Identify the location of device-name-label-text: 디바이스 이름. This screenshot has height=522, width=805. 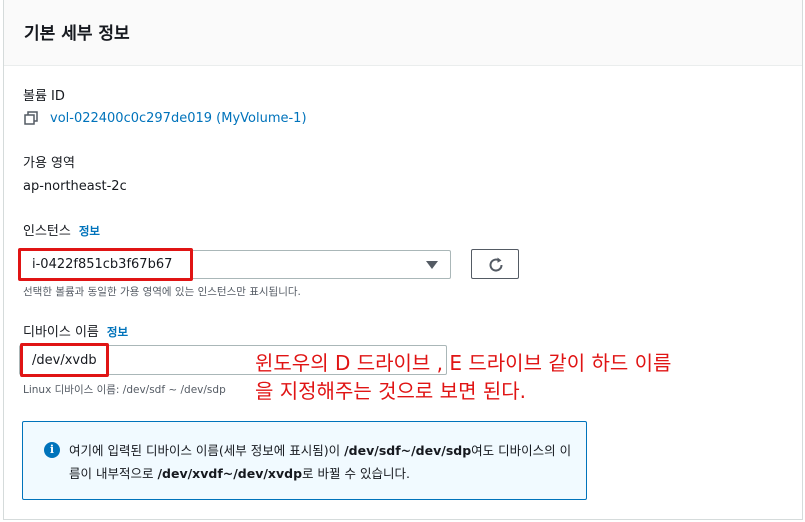
(61, 332).